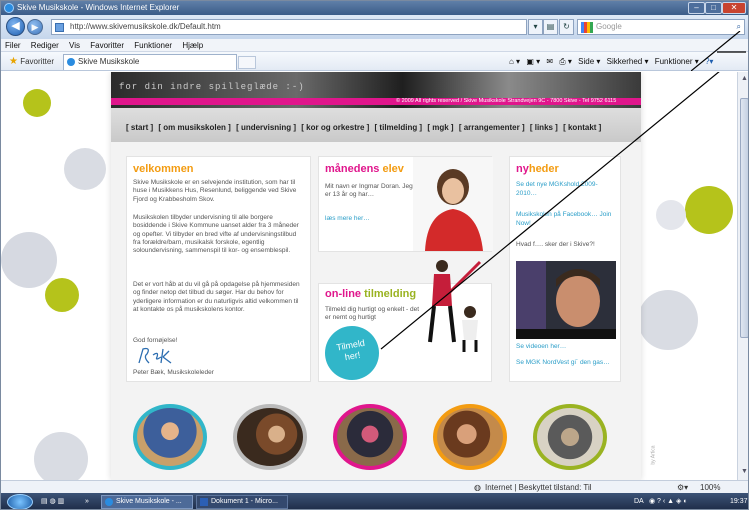 This screenshot has height=510, width=749. What do you see at coordinates (15, 26) in the screenshot?
I see `back-button: ◀` at bounding box center [15, 26].